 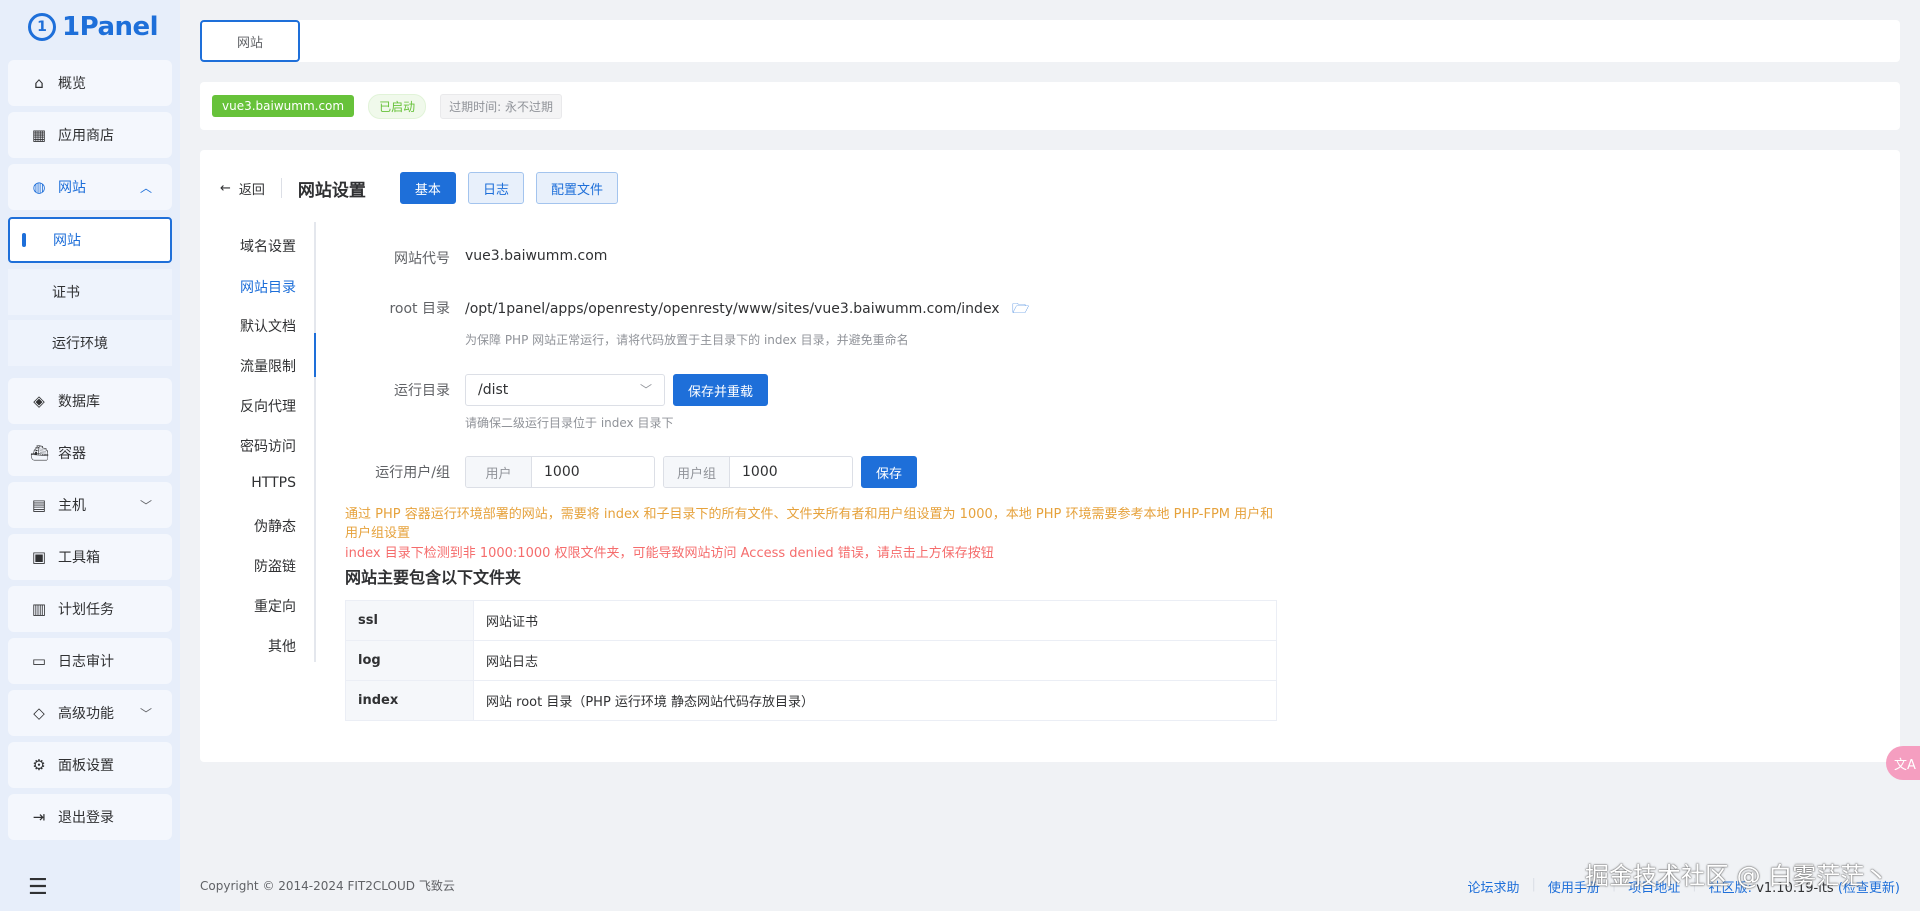 I want to click on sidebar-item-logout: ⇥ 退出登录, so click(x=90, y=817).